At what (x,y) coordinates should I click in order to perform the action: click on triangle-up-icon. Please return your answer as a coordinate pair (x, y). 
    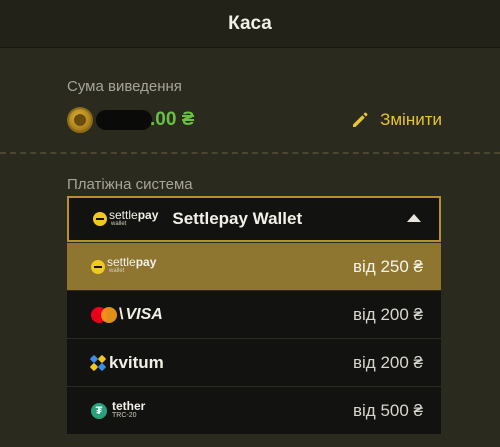
    Looking at the image, I should click on (414, 218).